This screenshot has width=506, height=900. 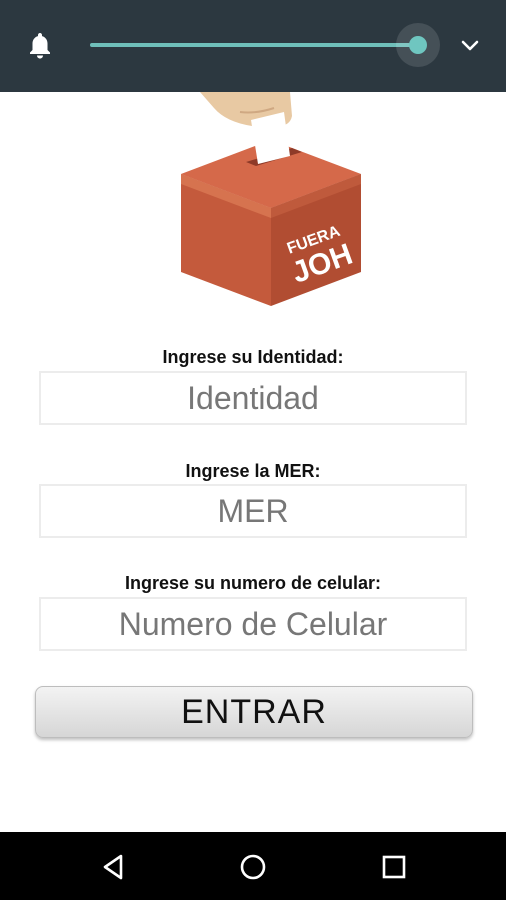 I want to click on mer-input, so click(x=253, y=511).